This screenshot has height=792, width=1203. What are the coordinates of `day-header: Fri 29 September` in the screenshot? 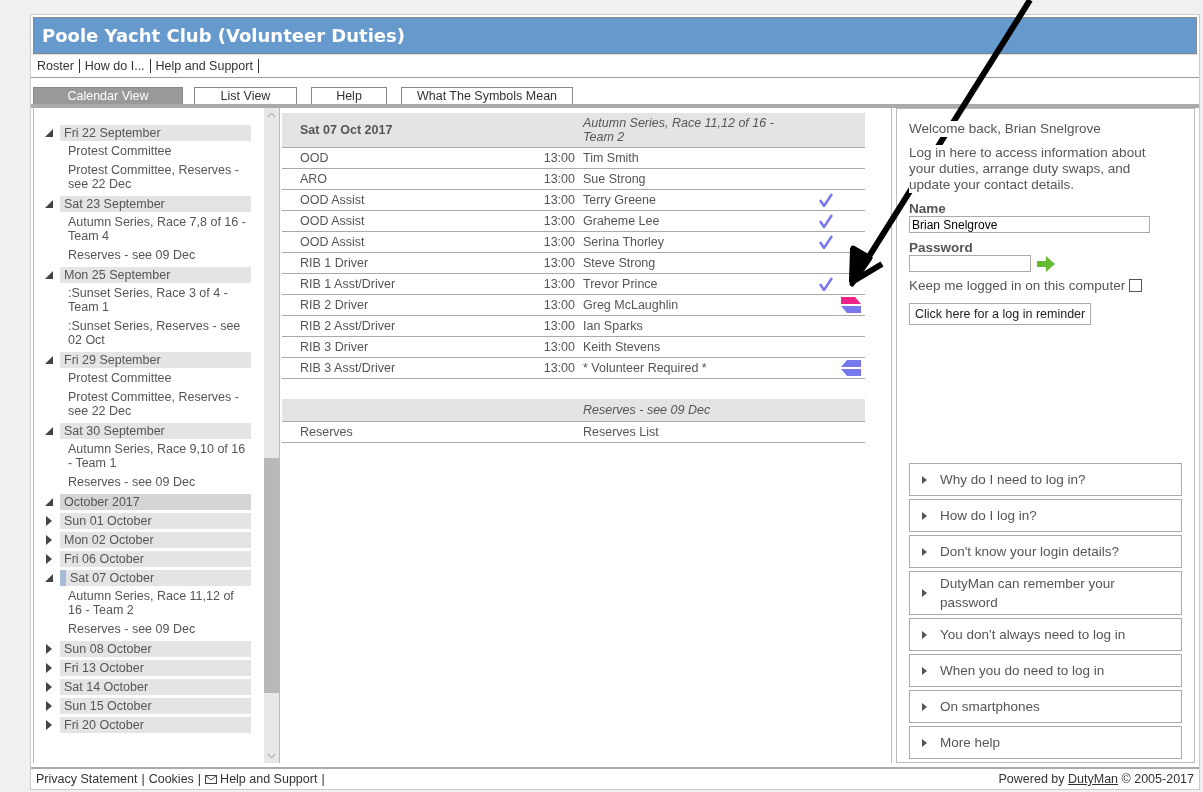 It's located at (155, 359).